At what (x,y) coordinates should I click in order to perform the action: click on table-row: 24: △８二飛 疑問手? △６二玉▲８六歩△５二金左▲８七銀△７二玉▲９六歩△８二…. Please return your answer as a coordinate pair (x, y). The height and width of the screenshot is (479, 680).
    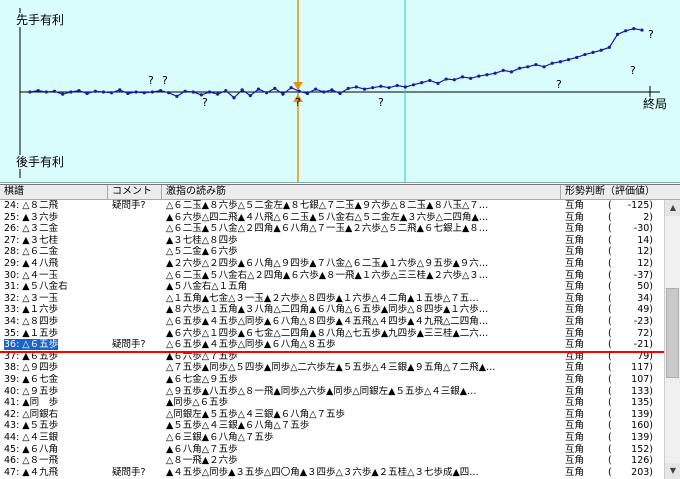
    Looking at the image, I should click on (332, 205).